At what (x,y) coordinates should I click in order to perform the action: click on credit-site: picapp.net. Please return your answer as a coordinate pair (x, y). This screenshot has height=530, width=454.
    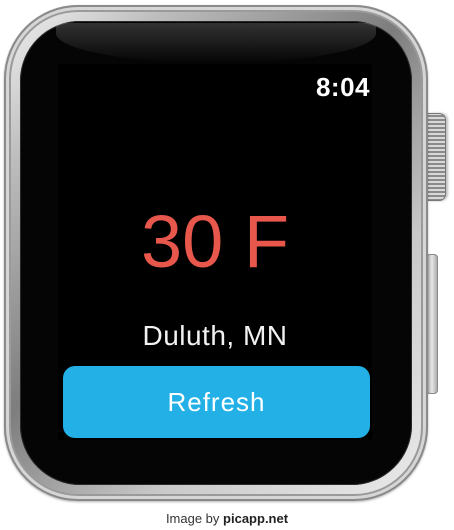
    Looking at the image, I should click on (256, 518).